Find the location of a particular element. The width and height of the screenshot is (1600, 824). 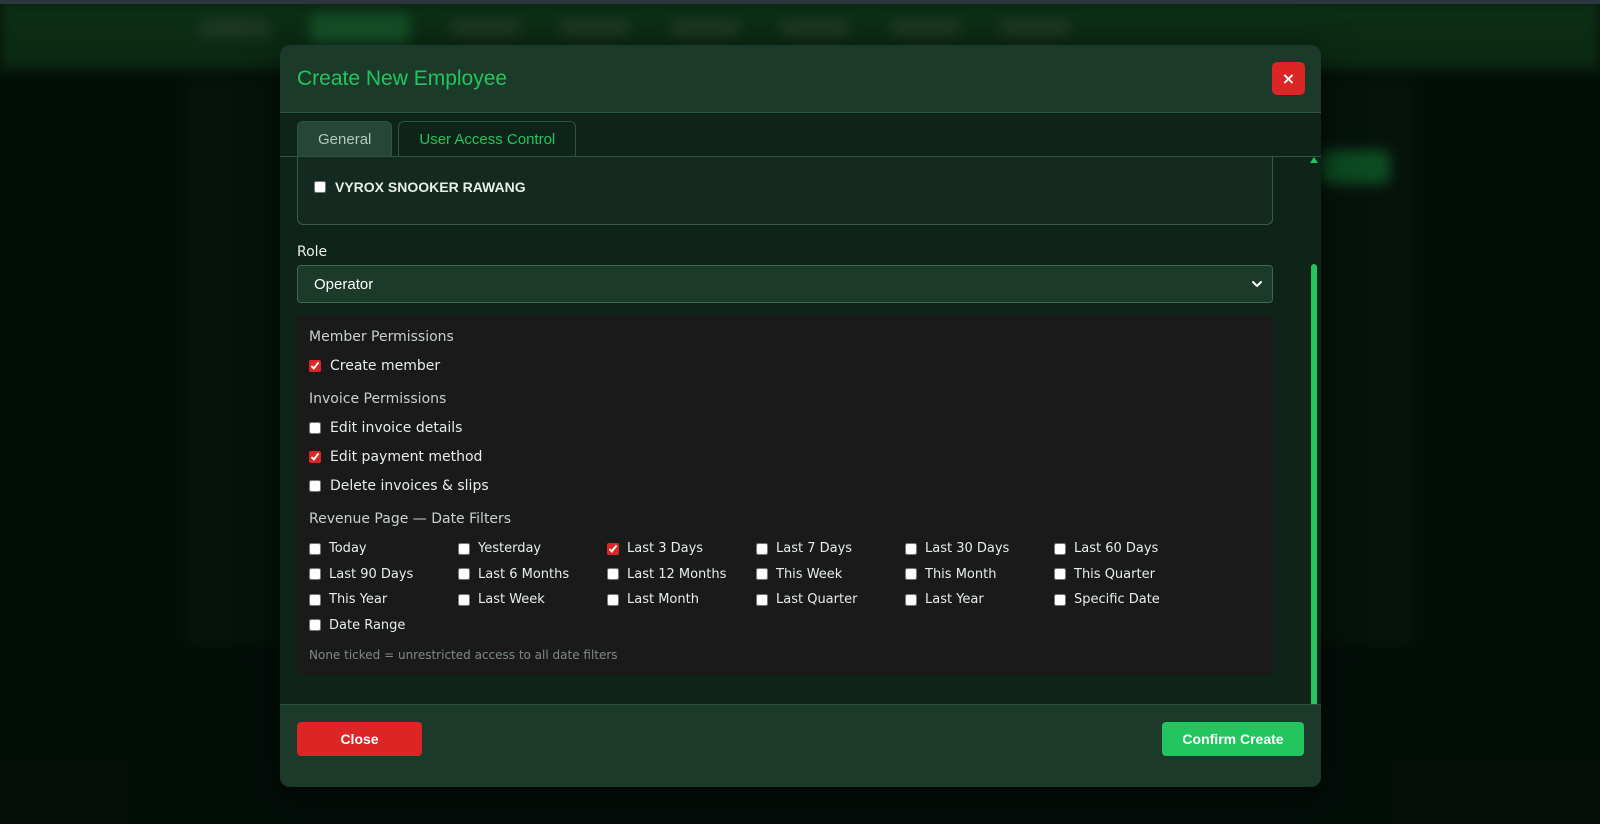

modal-footer: Close Confirm Create is located at coordinates (800, 745).